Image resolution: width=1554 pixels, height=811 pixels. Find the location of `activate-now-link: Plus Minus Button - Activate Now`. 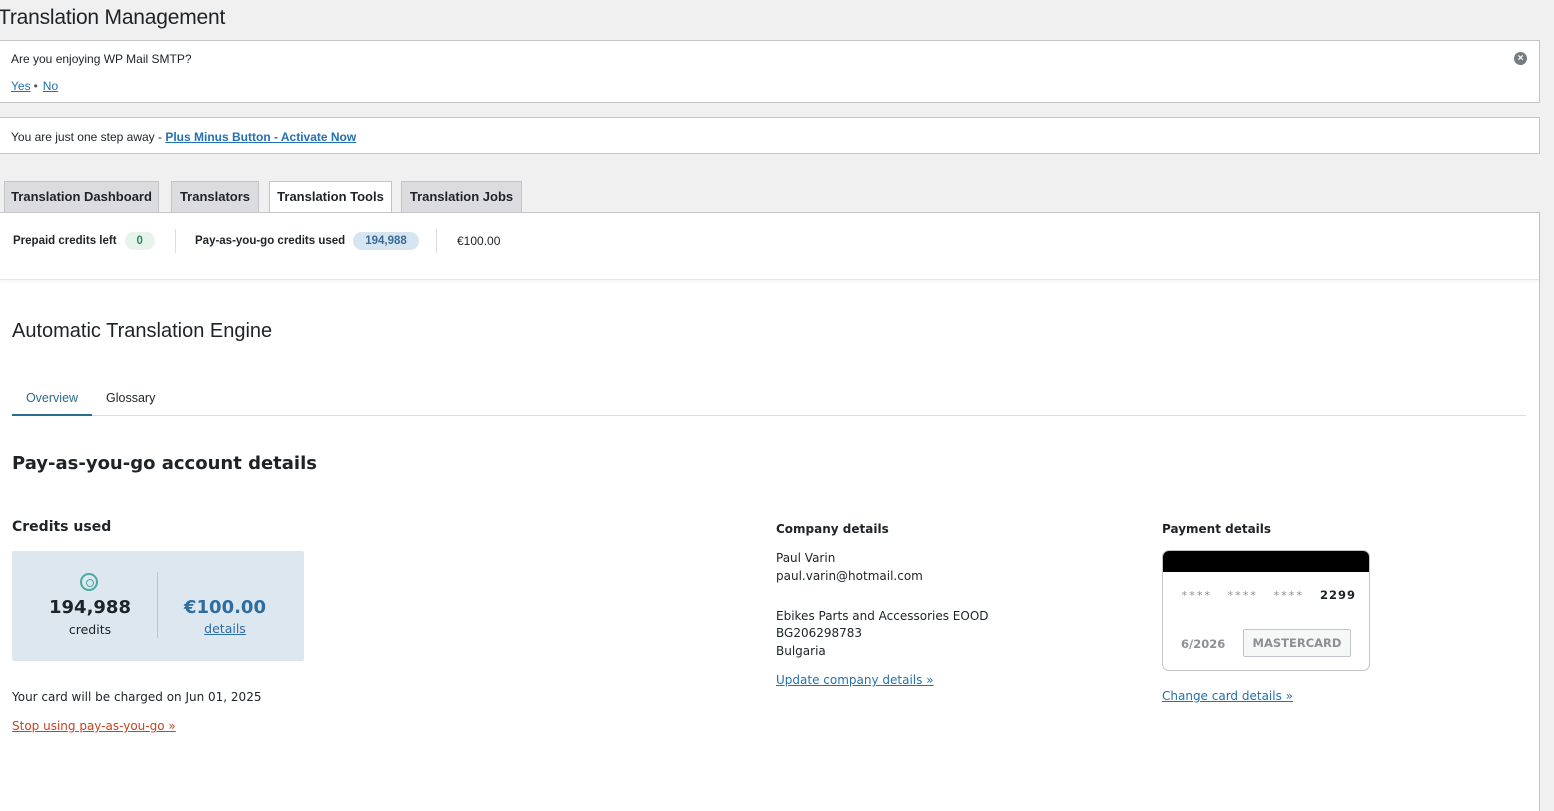

activate-now-link: Plus Minus Button - Activate Now is located at coordinates (260, 137).